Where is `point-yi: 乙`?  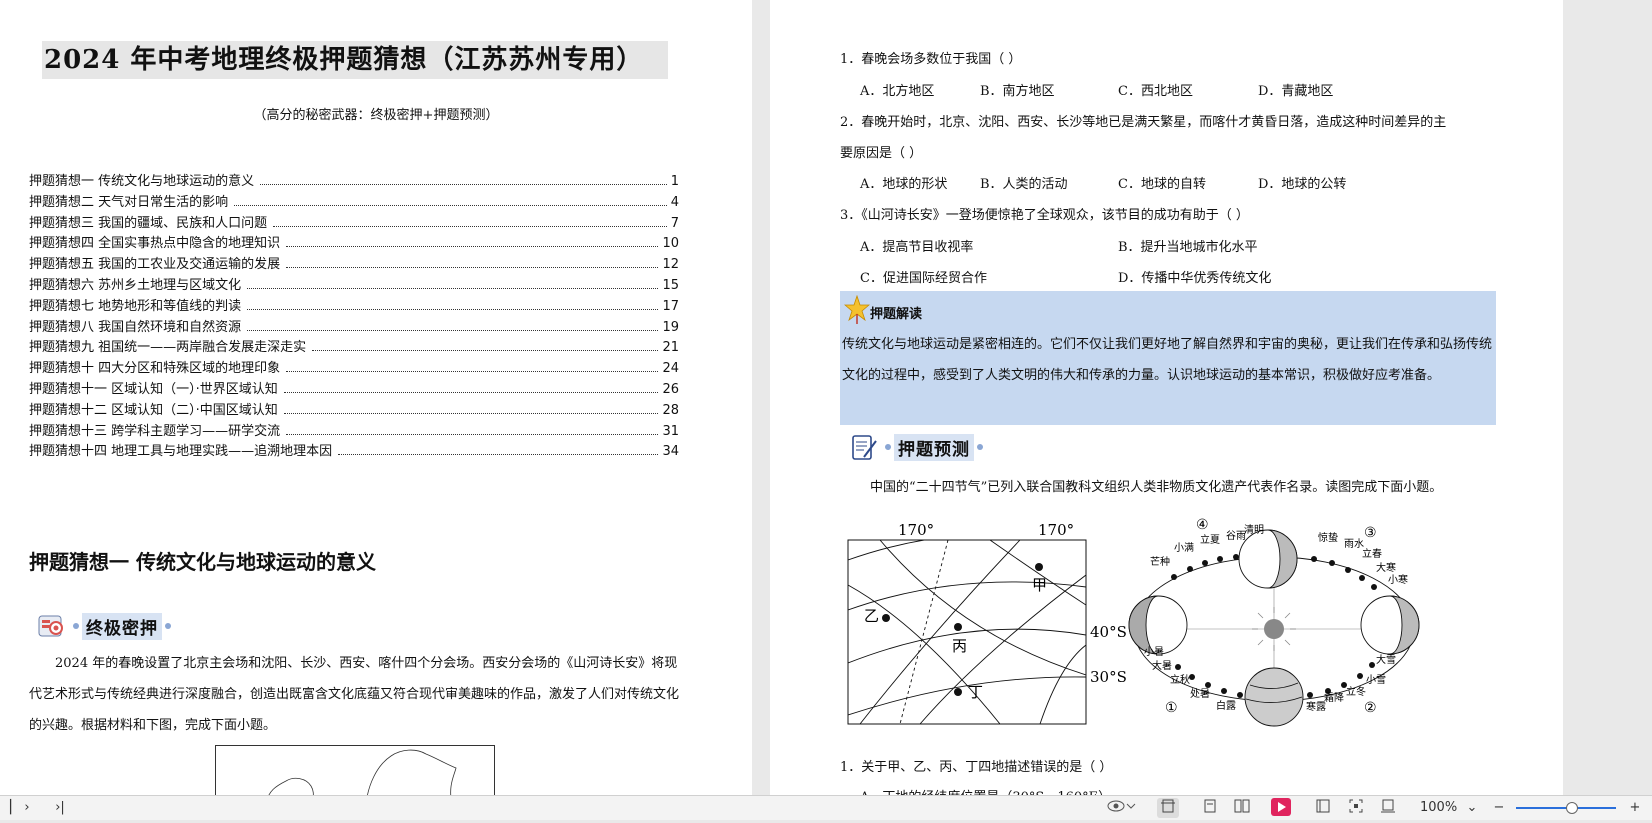
point-yi: 乙 is located at coordinates (871, 616).